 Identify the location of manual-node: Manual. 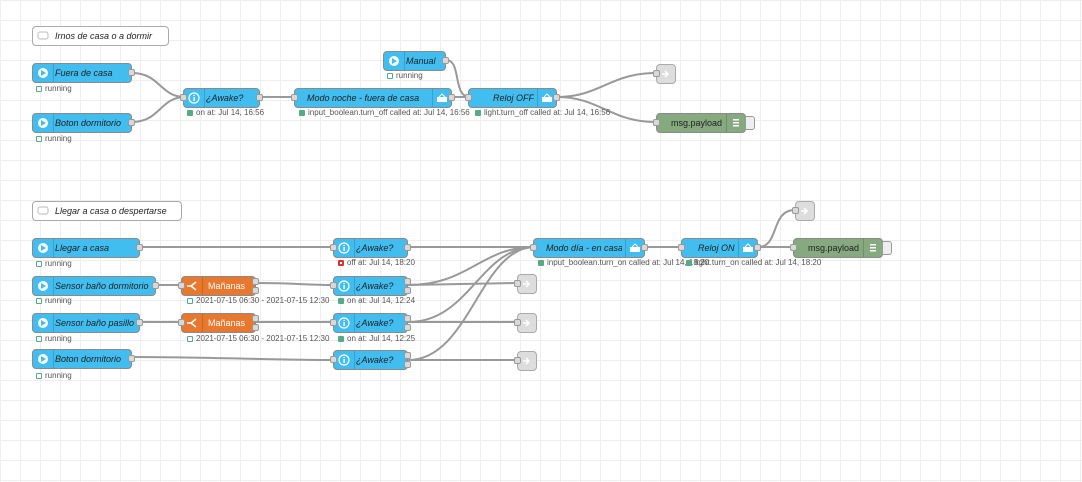
(416, 61).